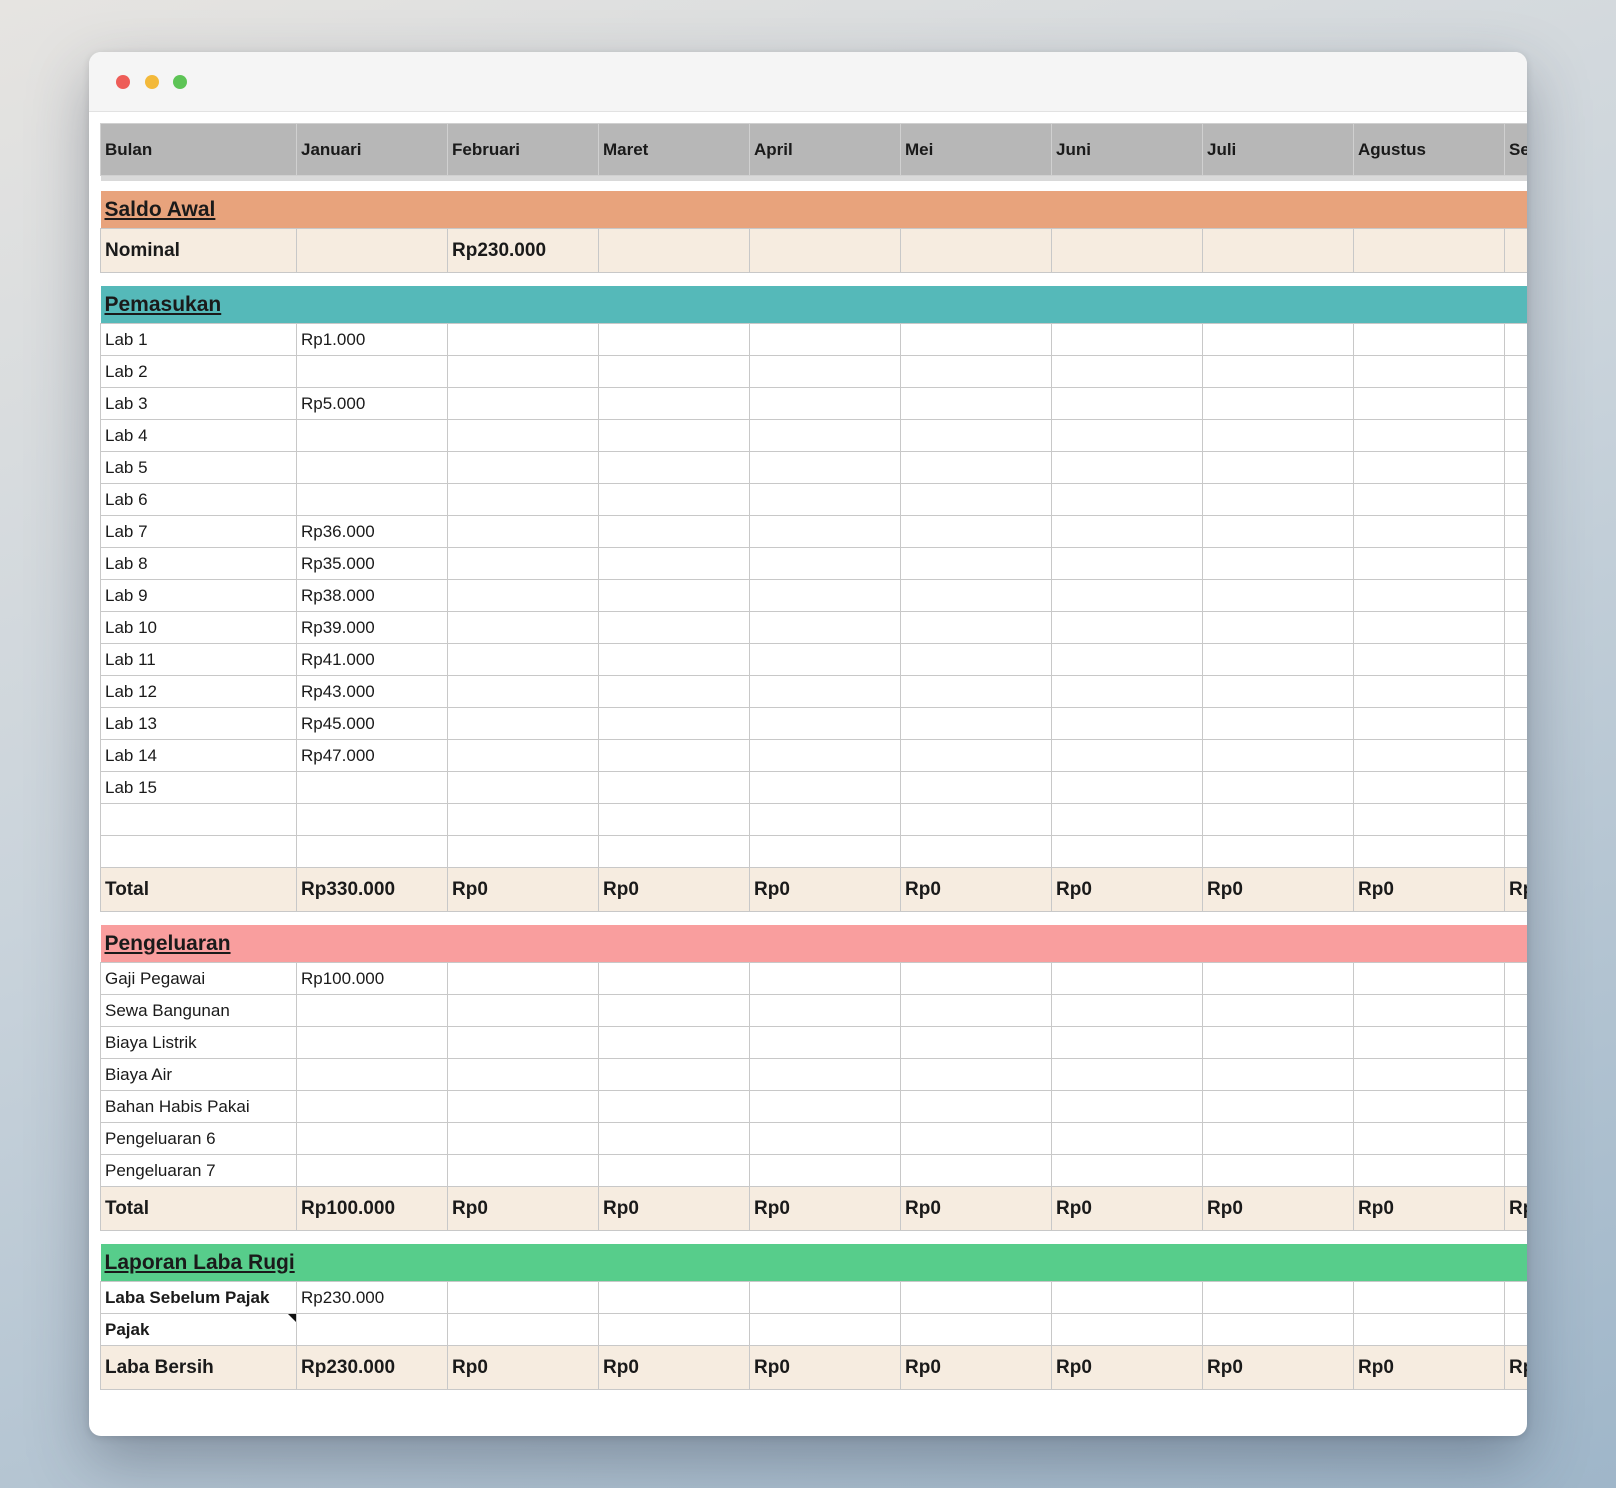 The height and width of the screenshot is (1488, 1616). I want to click on minimize-window-button, so click(152, 82).